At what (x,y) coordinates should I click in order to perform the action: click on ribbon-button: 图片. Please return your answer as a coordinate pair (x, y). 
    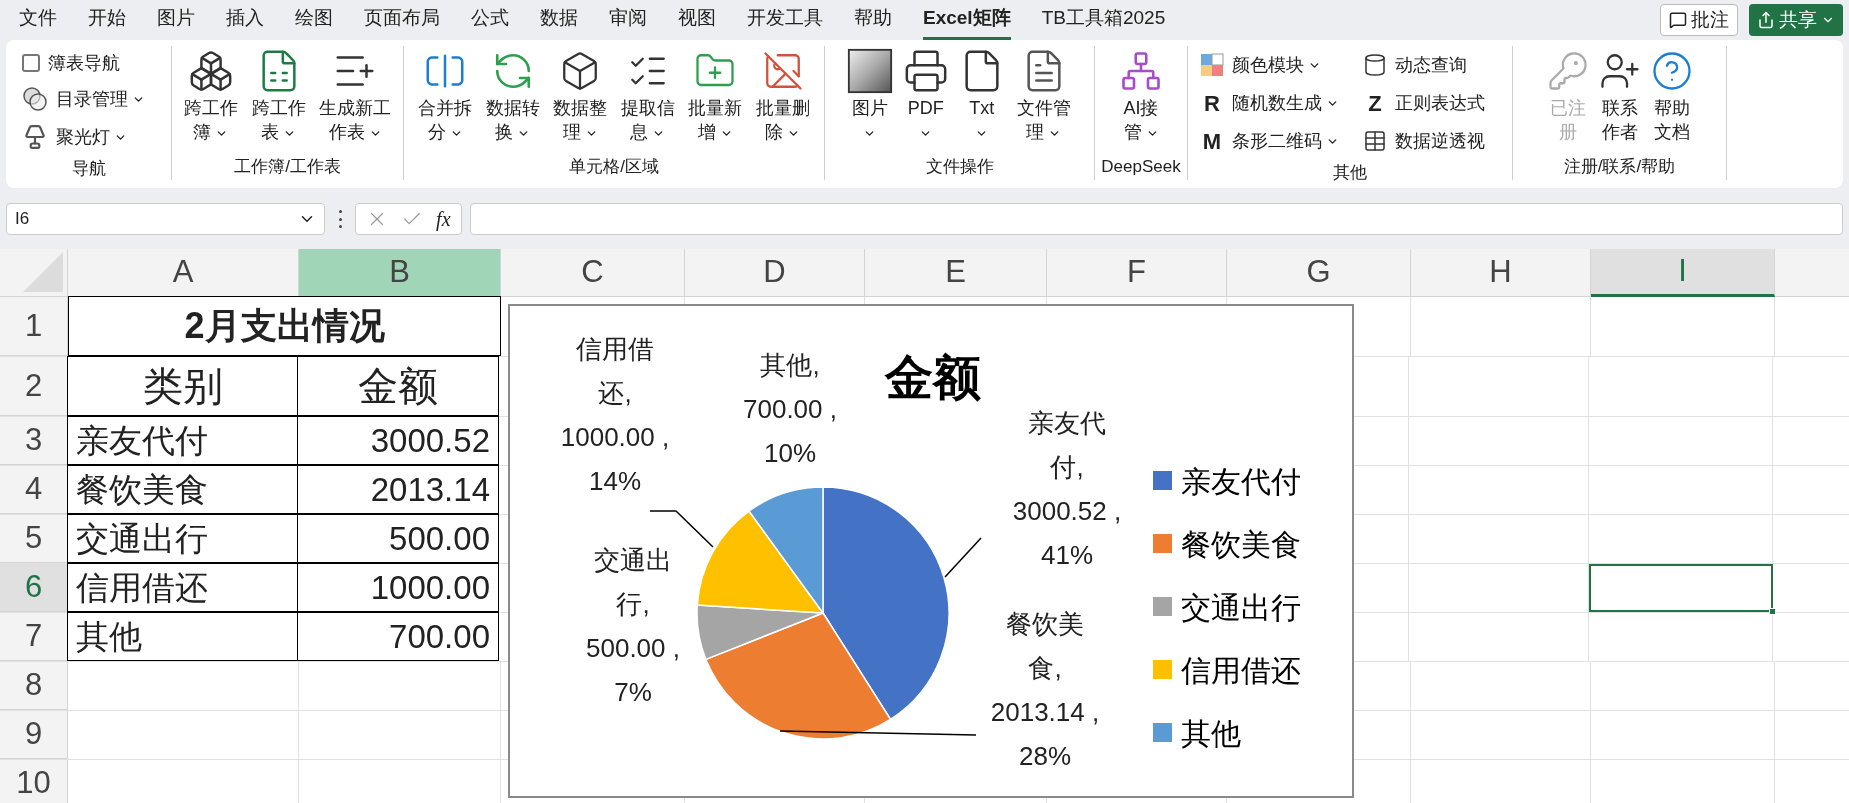
    Looking at the image, I should click on (869, 100).